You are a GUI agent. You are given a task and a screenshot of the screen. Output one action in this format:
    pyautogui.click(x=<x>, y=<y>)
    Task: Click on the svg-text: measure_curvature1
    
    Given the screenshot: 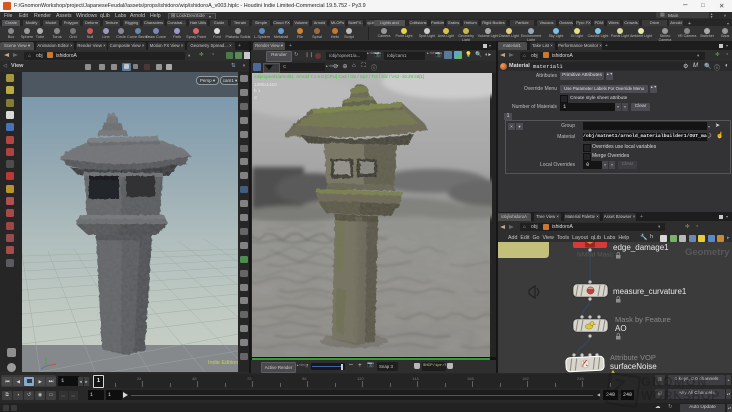 What is the action you would take?
    pyautogui.click(x=650, y=291)
    